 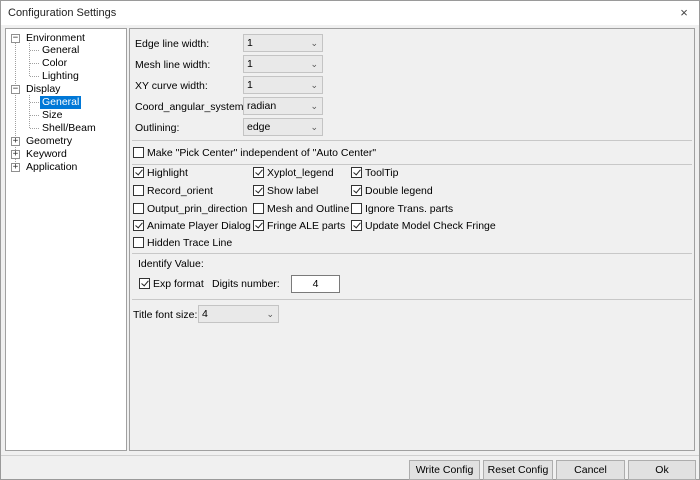 I want to click on select-value: edge, so click(x=259, y=127).